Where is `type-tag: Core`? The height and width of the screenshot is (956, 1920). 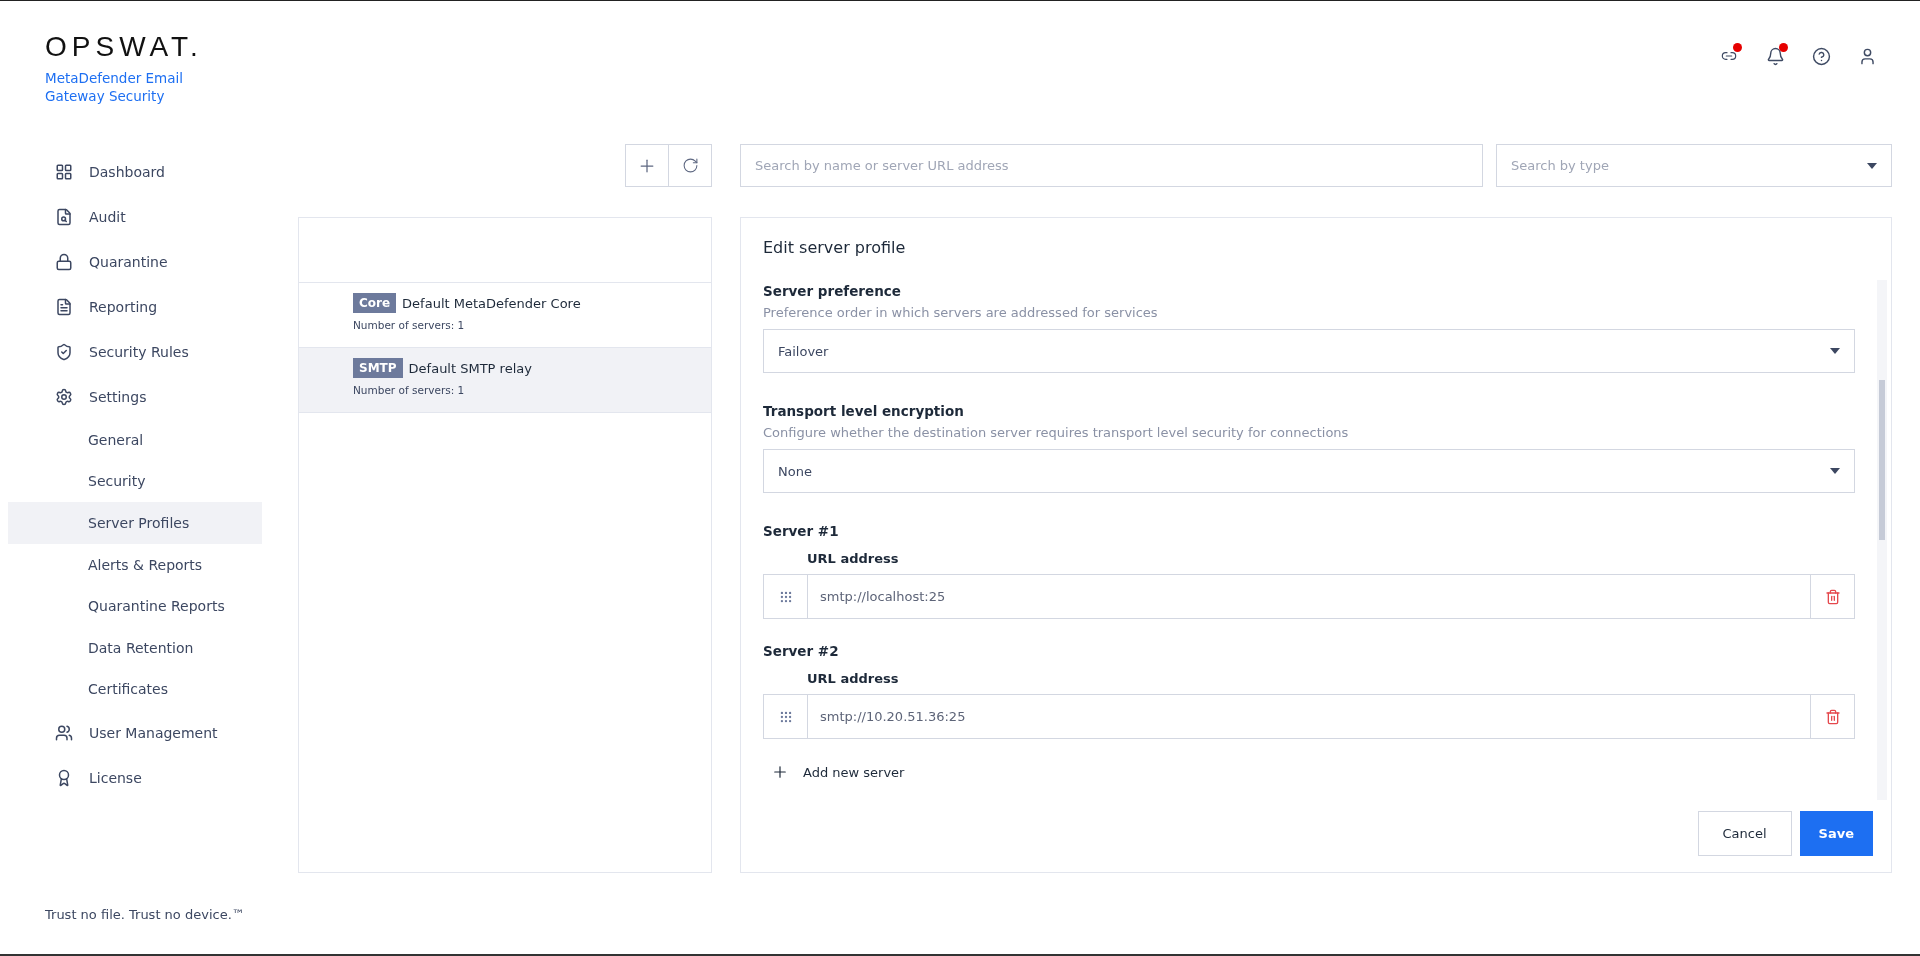 type-tag: Core is located at coordinates (375, 303).